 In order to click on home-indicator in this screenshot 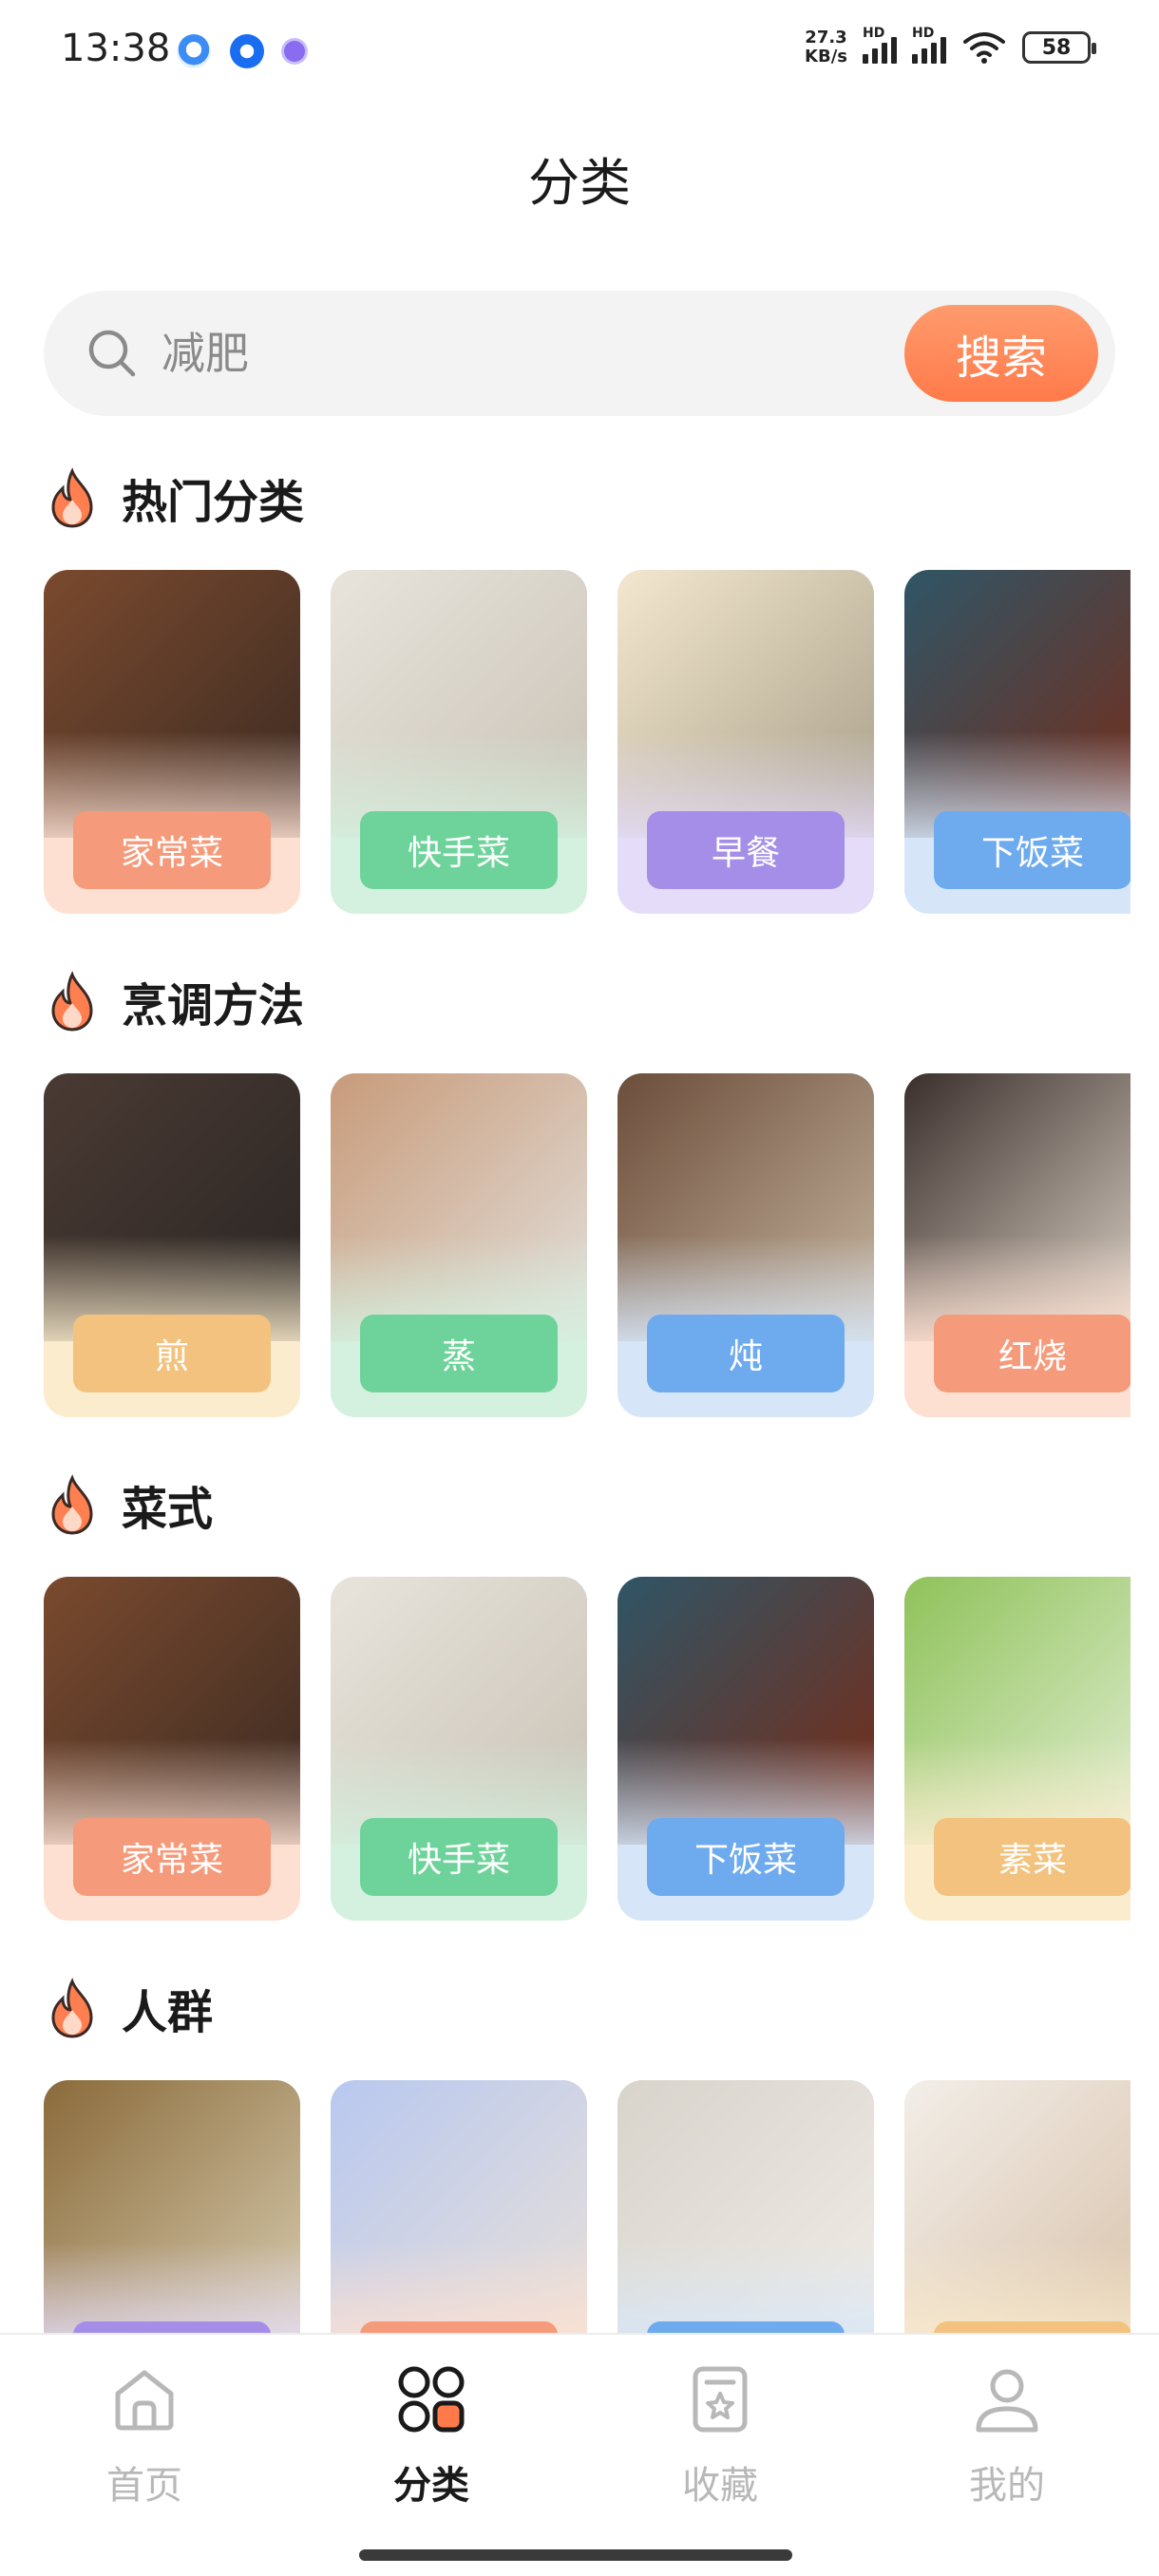, I will do `click(575, 2555)`.